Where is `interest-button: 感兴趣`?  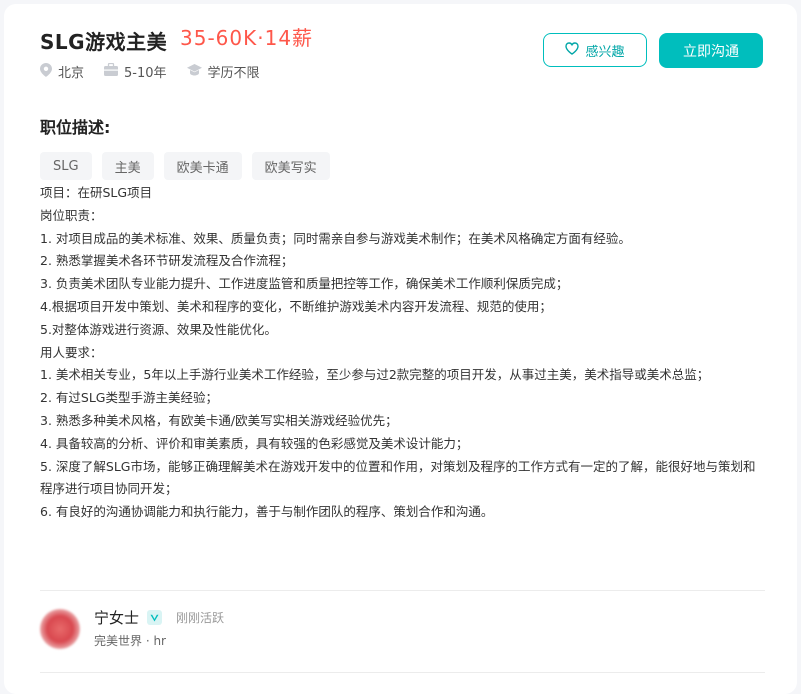 interest-button: 感兴趣 is located at coordinates (595, 50).